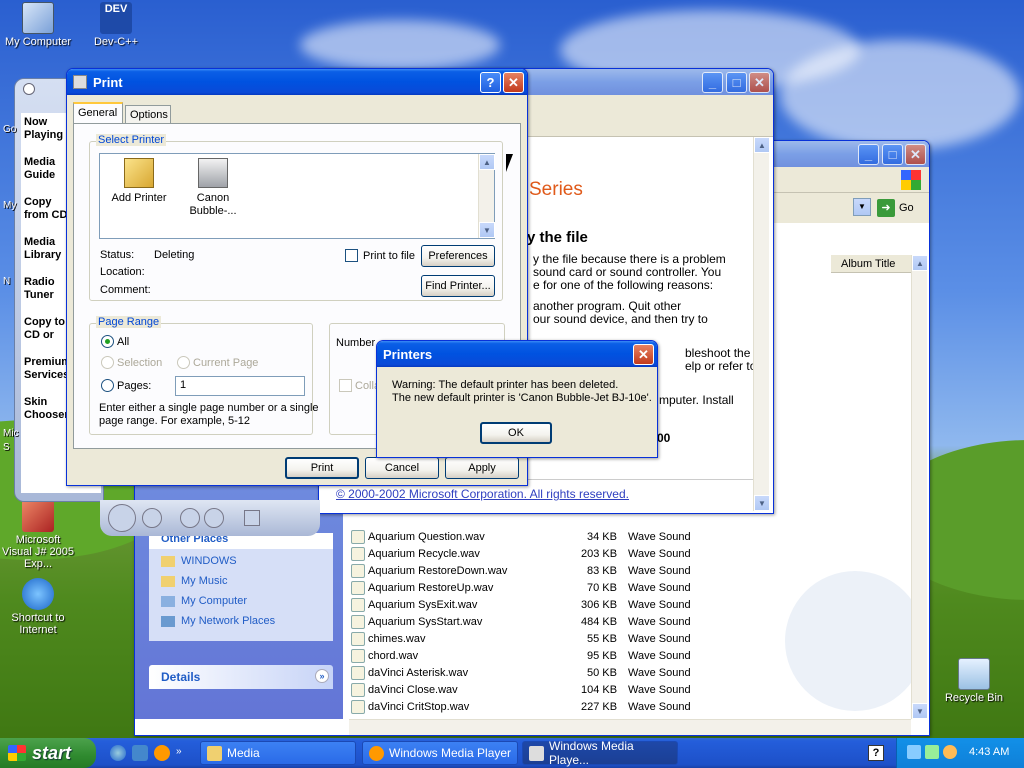 The width and height of the screenshot is (1024, 768). I want to click on wmp-side-labels: Go My N Mic S, so click(11, 288).